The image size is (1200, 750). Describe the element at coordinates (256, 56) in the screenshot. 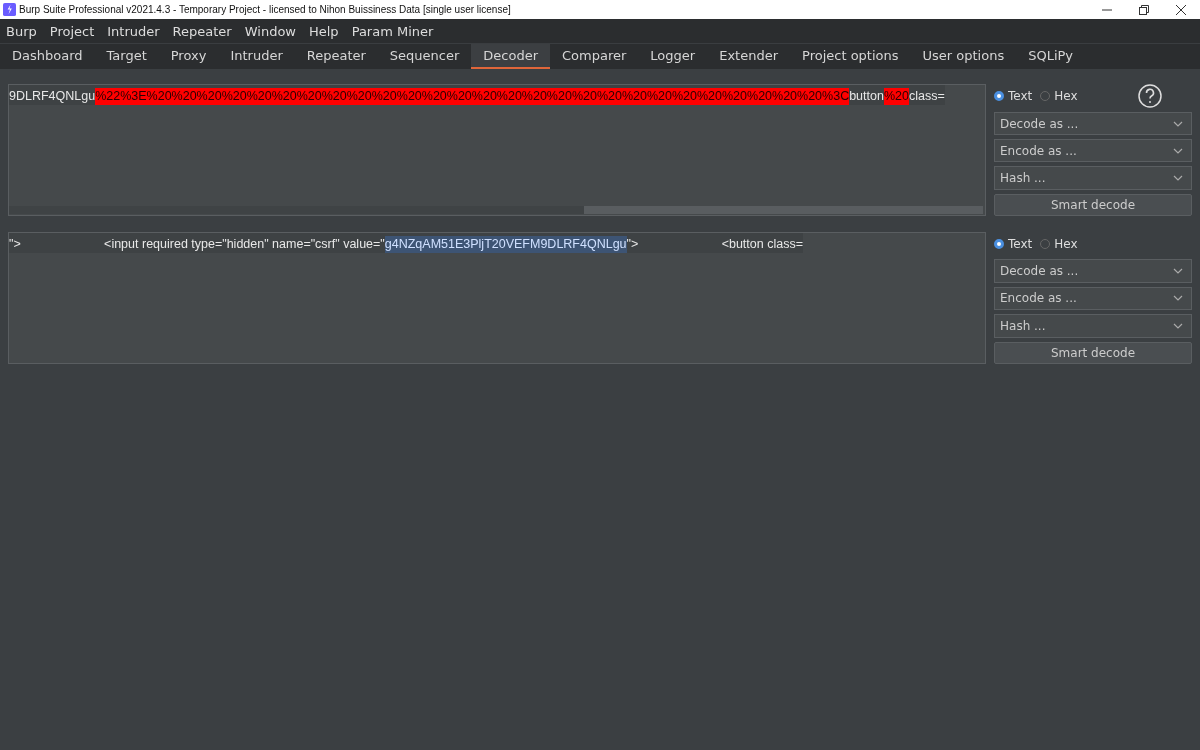

I see `tab: Intruder` at that location.